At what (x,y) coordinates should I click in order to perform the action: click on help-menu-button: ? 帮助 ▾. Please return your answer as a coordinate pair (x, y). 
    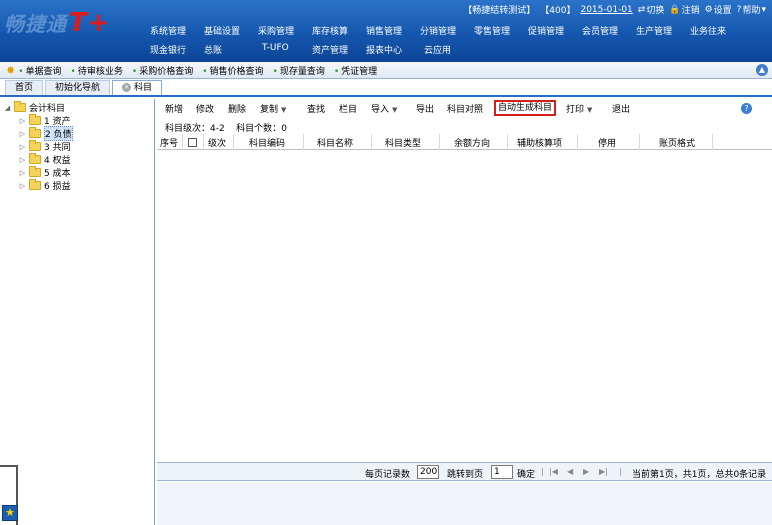
    Looking at the image, I should click on (751, 10).